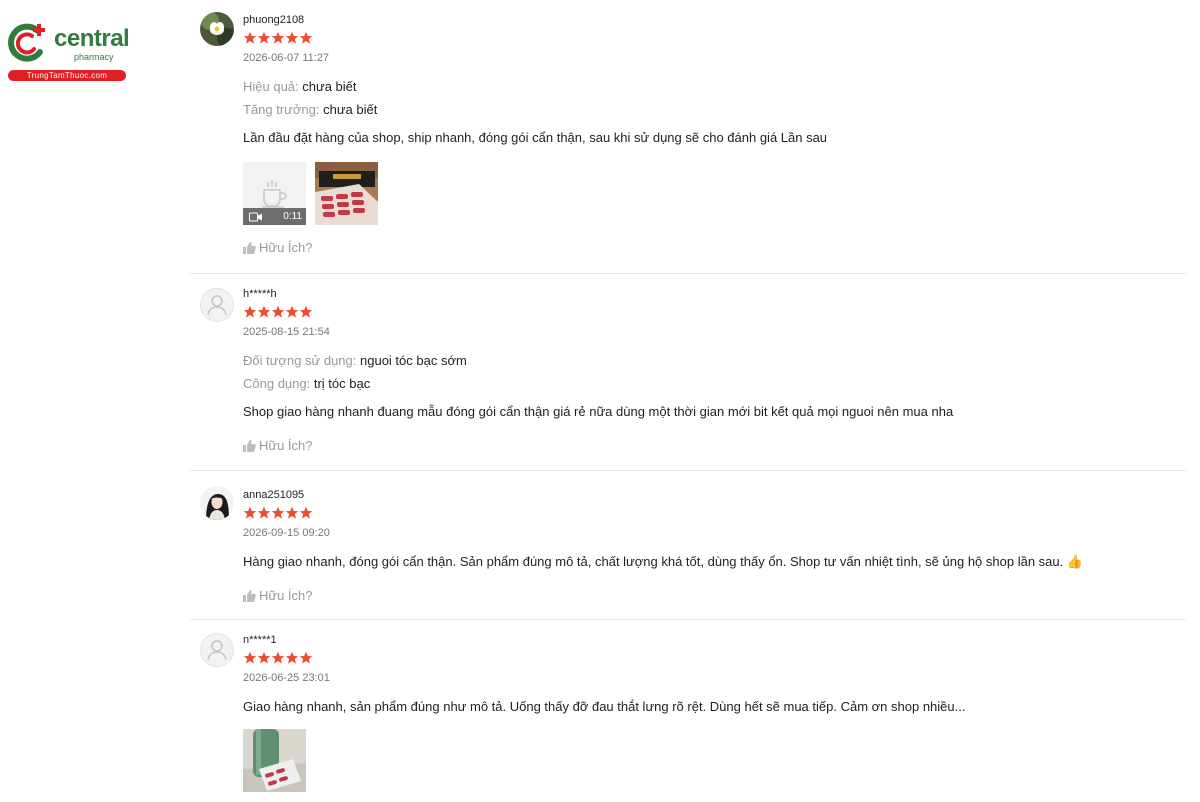 This screenshot has height=802, width=1200. I want to click on reviewer-username: phuong2108, so click(274, 20).